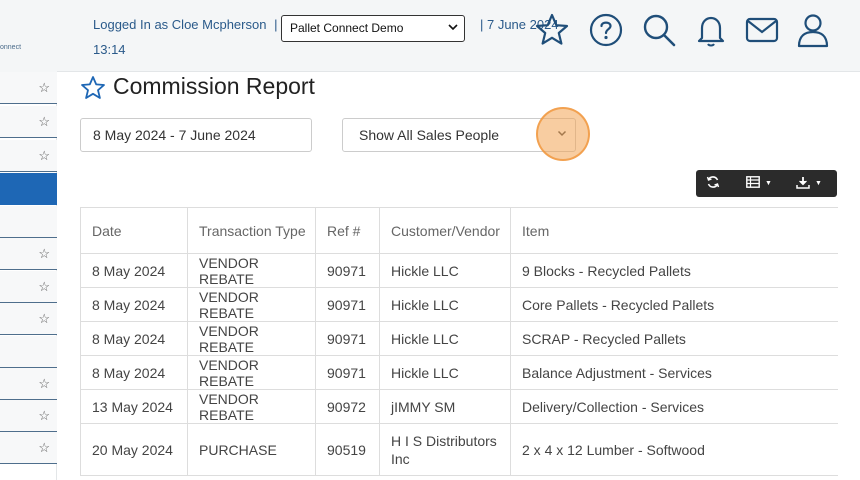 The width and height of the screenshot is (860, 480). What do you see at coordinates (109, 49) in the screenshot?
I see `header-time: 13:14` at bounding box center [109, 49].